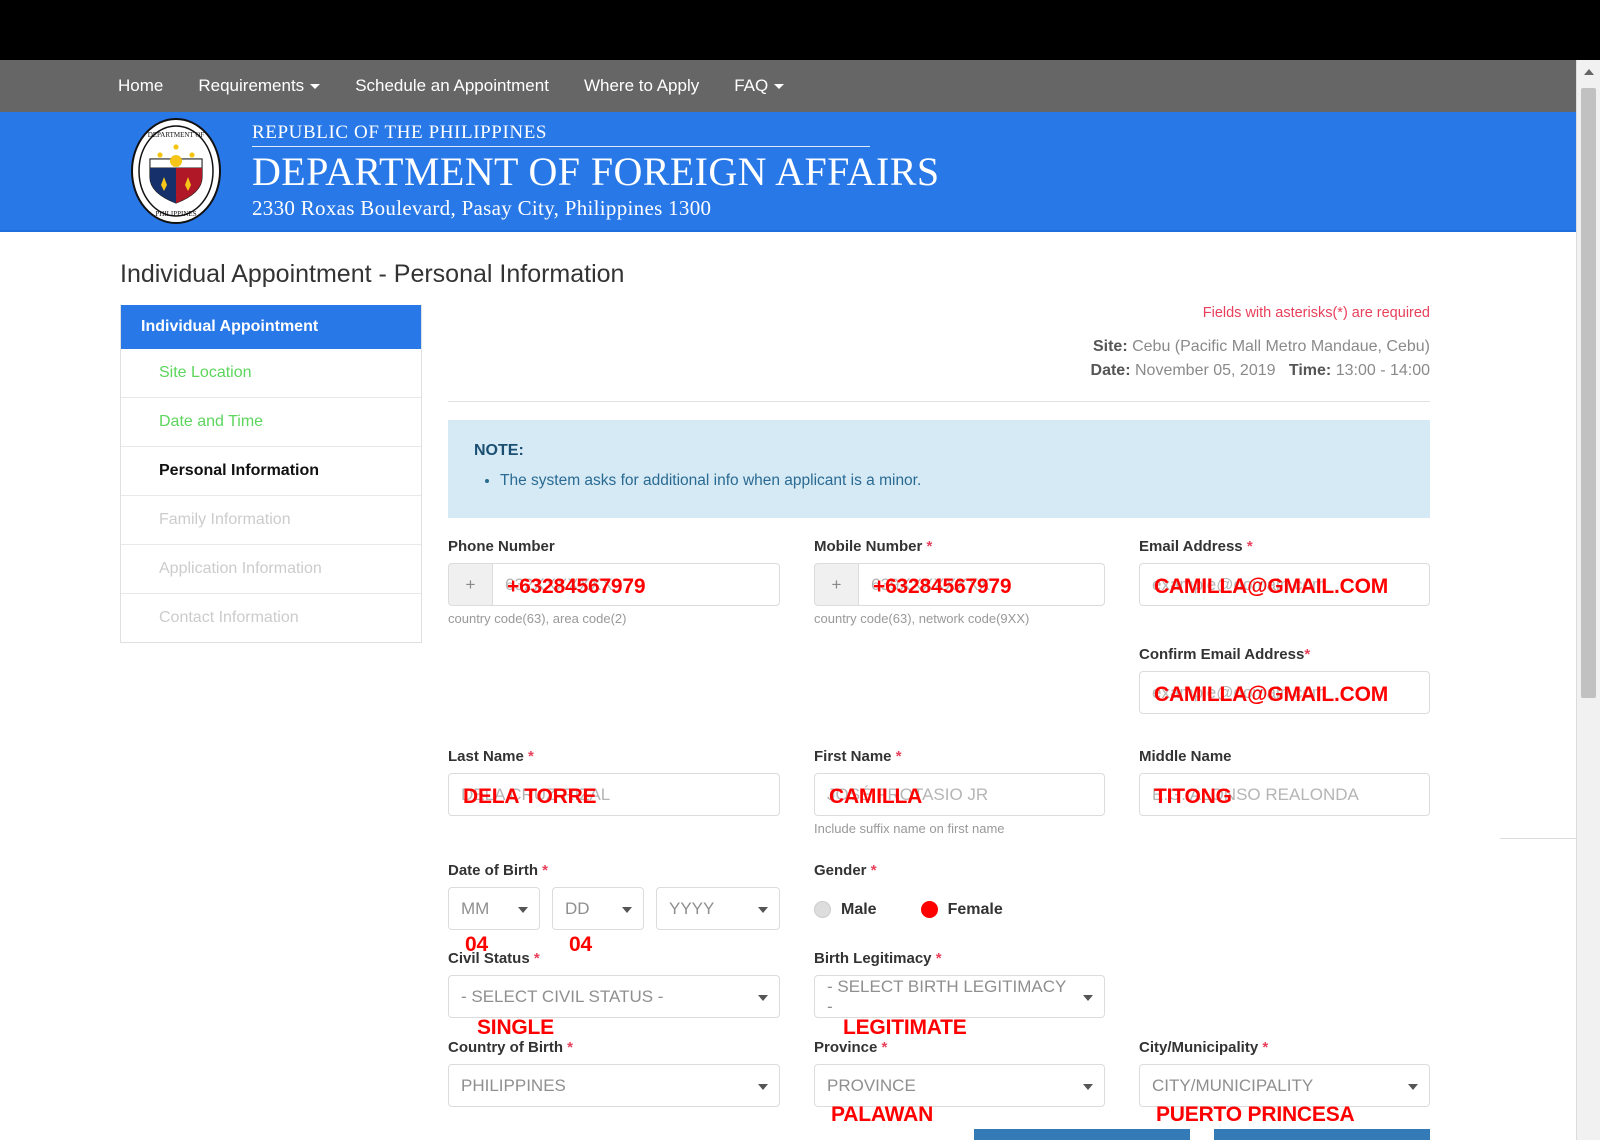  What do you see at coordinates (140, 86) in the screenshot?
I see `nav-item-home: Home` at bounding box center [140, 86].